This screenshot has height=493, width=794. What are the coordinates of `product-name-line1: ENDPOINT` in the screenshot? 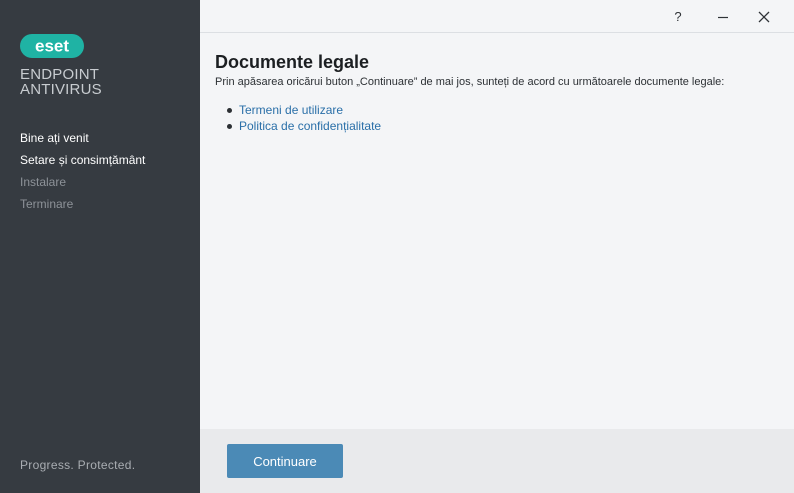 It's located at (60, 74).